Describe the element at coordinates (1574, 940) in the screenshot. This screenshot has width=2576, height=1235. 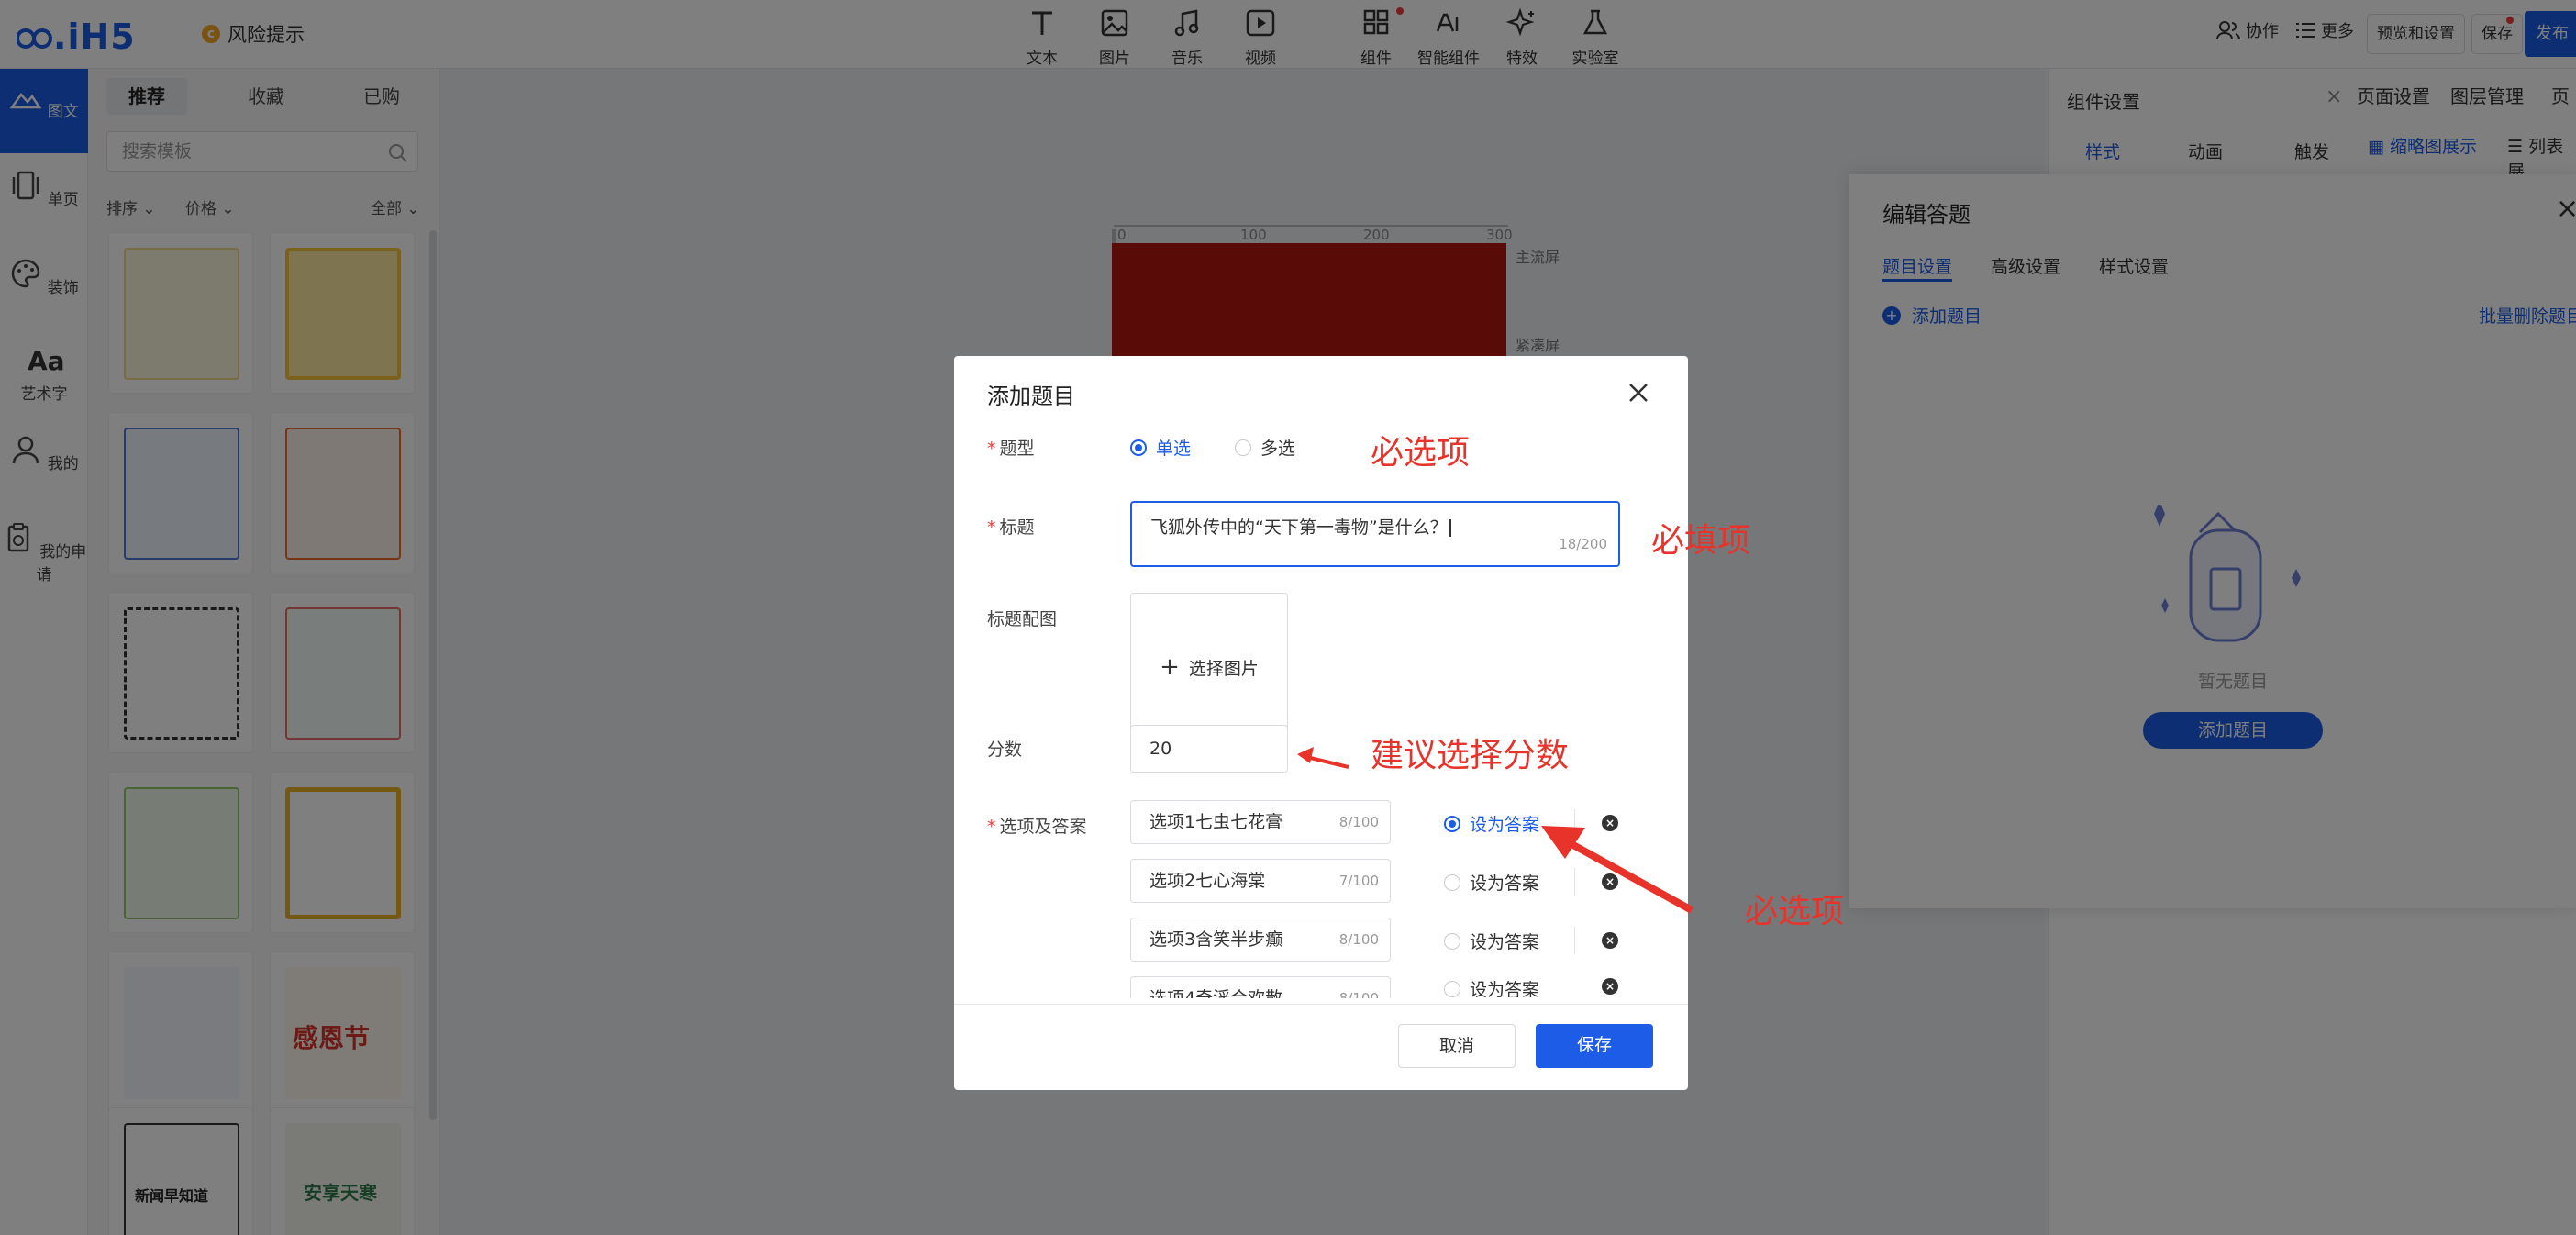
I see `divider` at that location.